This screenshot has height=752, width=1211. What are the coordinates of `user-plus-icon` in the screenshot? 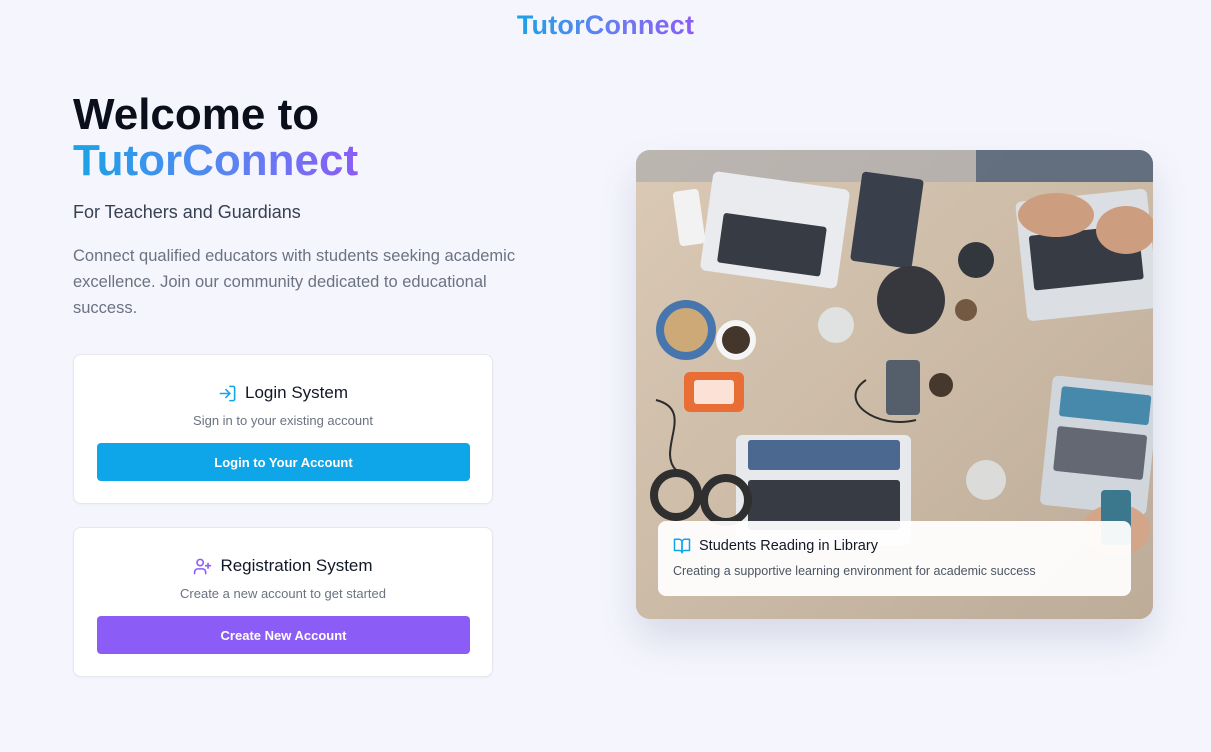 It's located at (203, 566).